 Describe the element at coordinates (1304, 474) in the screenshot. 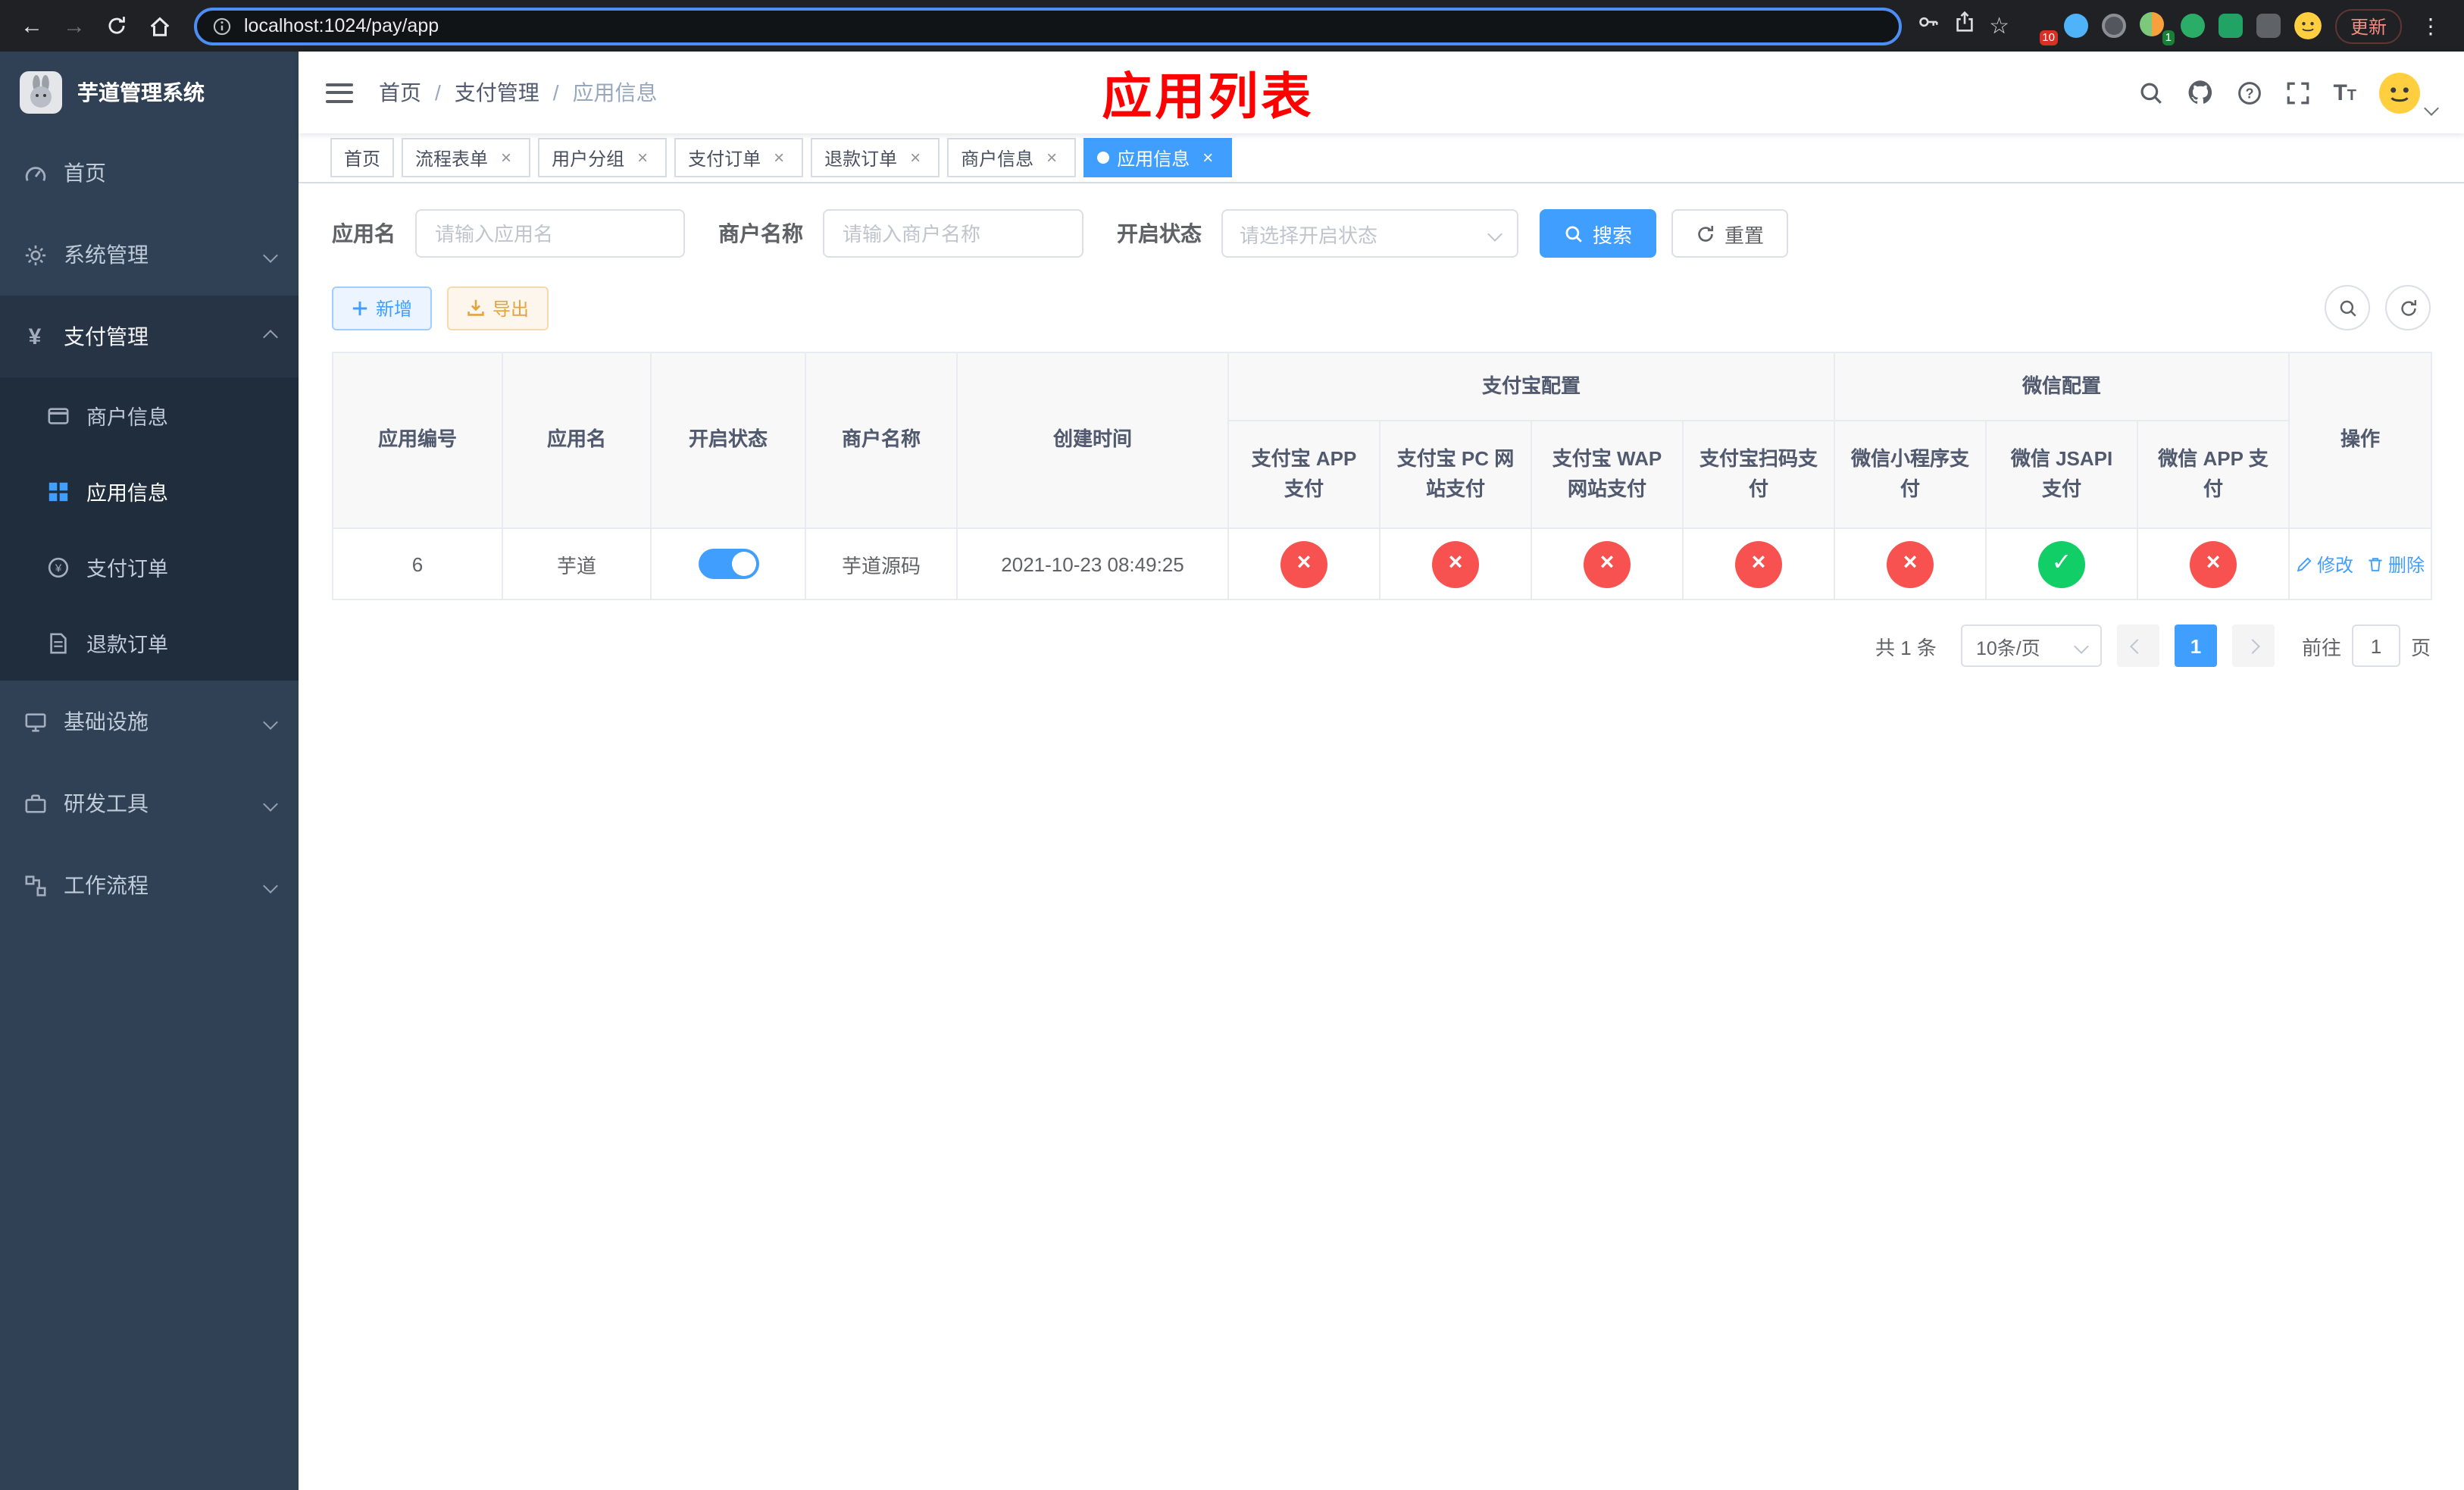

I see `col-alipay-app: 支付宝 APP 支付` at that location.